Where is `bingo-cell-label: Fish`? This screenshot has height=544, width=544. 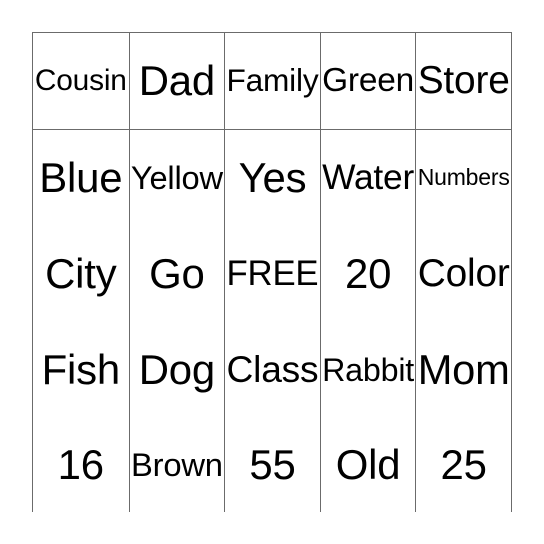
bingo-cell-label: Fish is located at coordinates (81, 370).